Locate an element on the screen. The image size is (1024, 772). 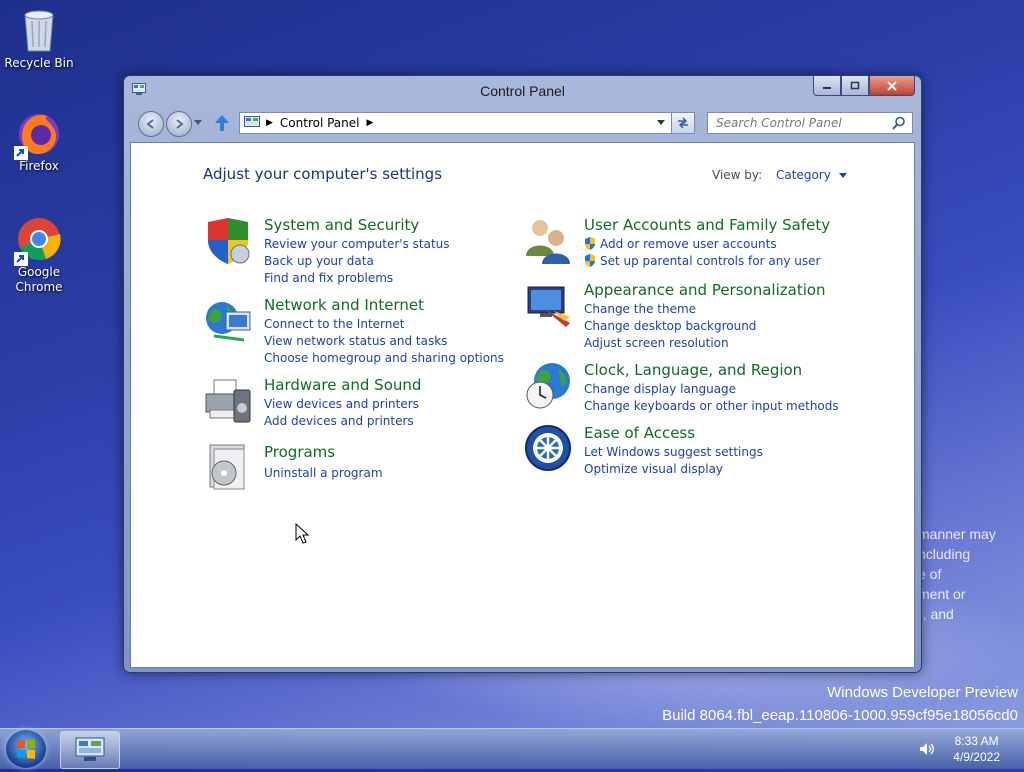
refresh-button is located at coordinates (683, 123).